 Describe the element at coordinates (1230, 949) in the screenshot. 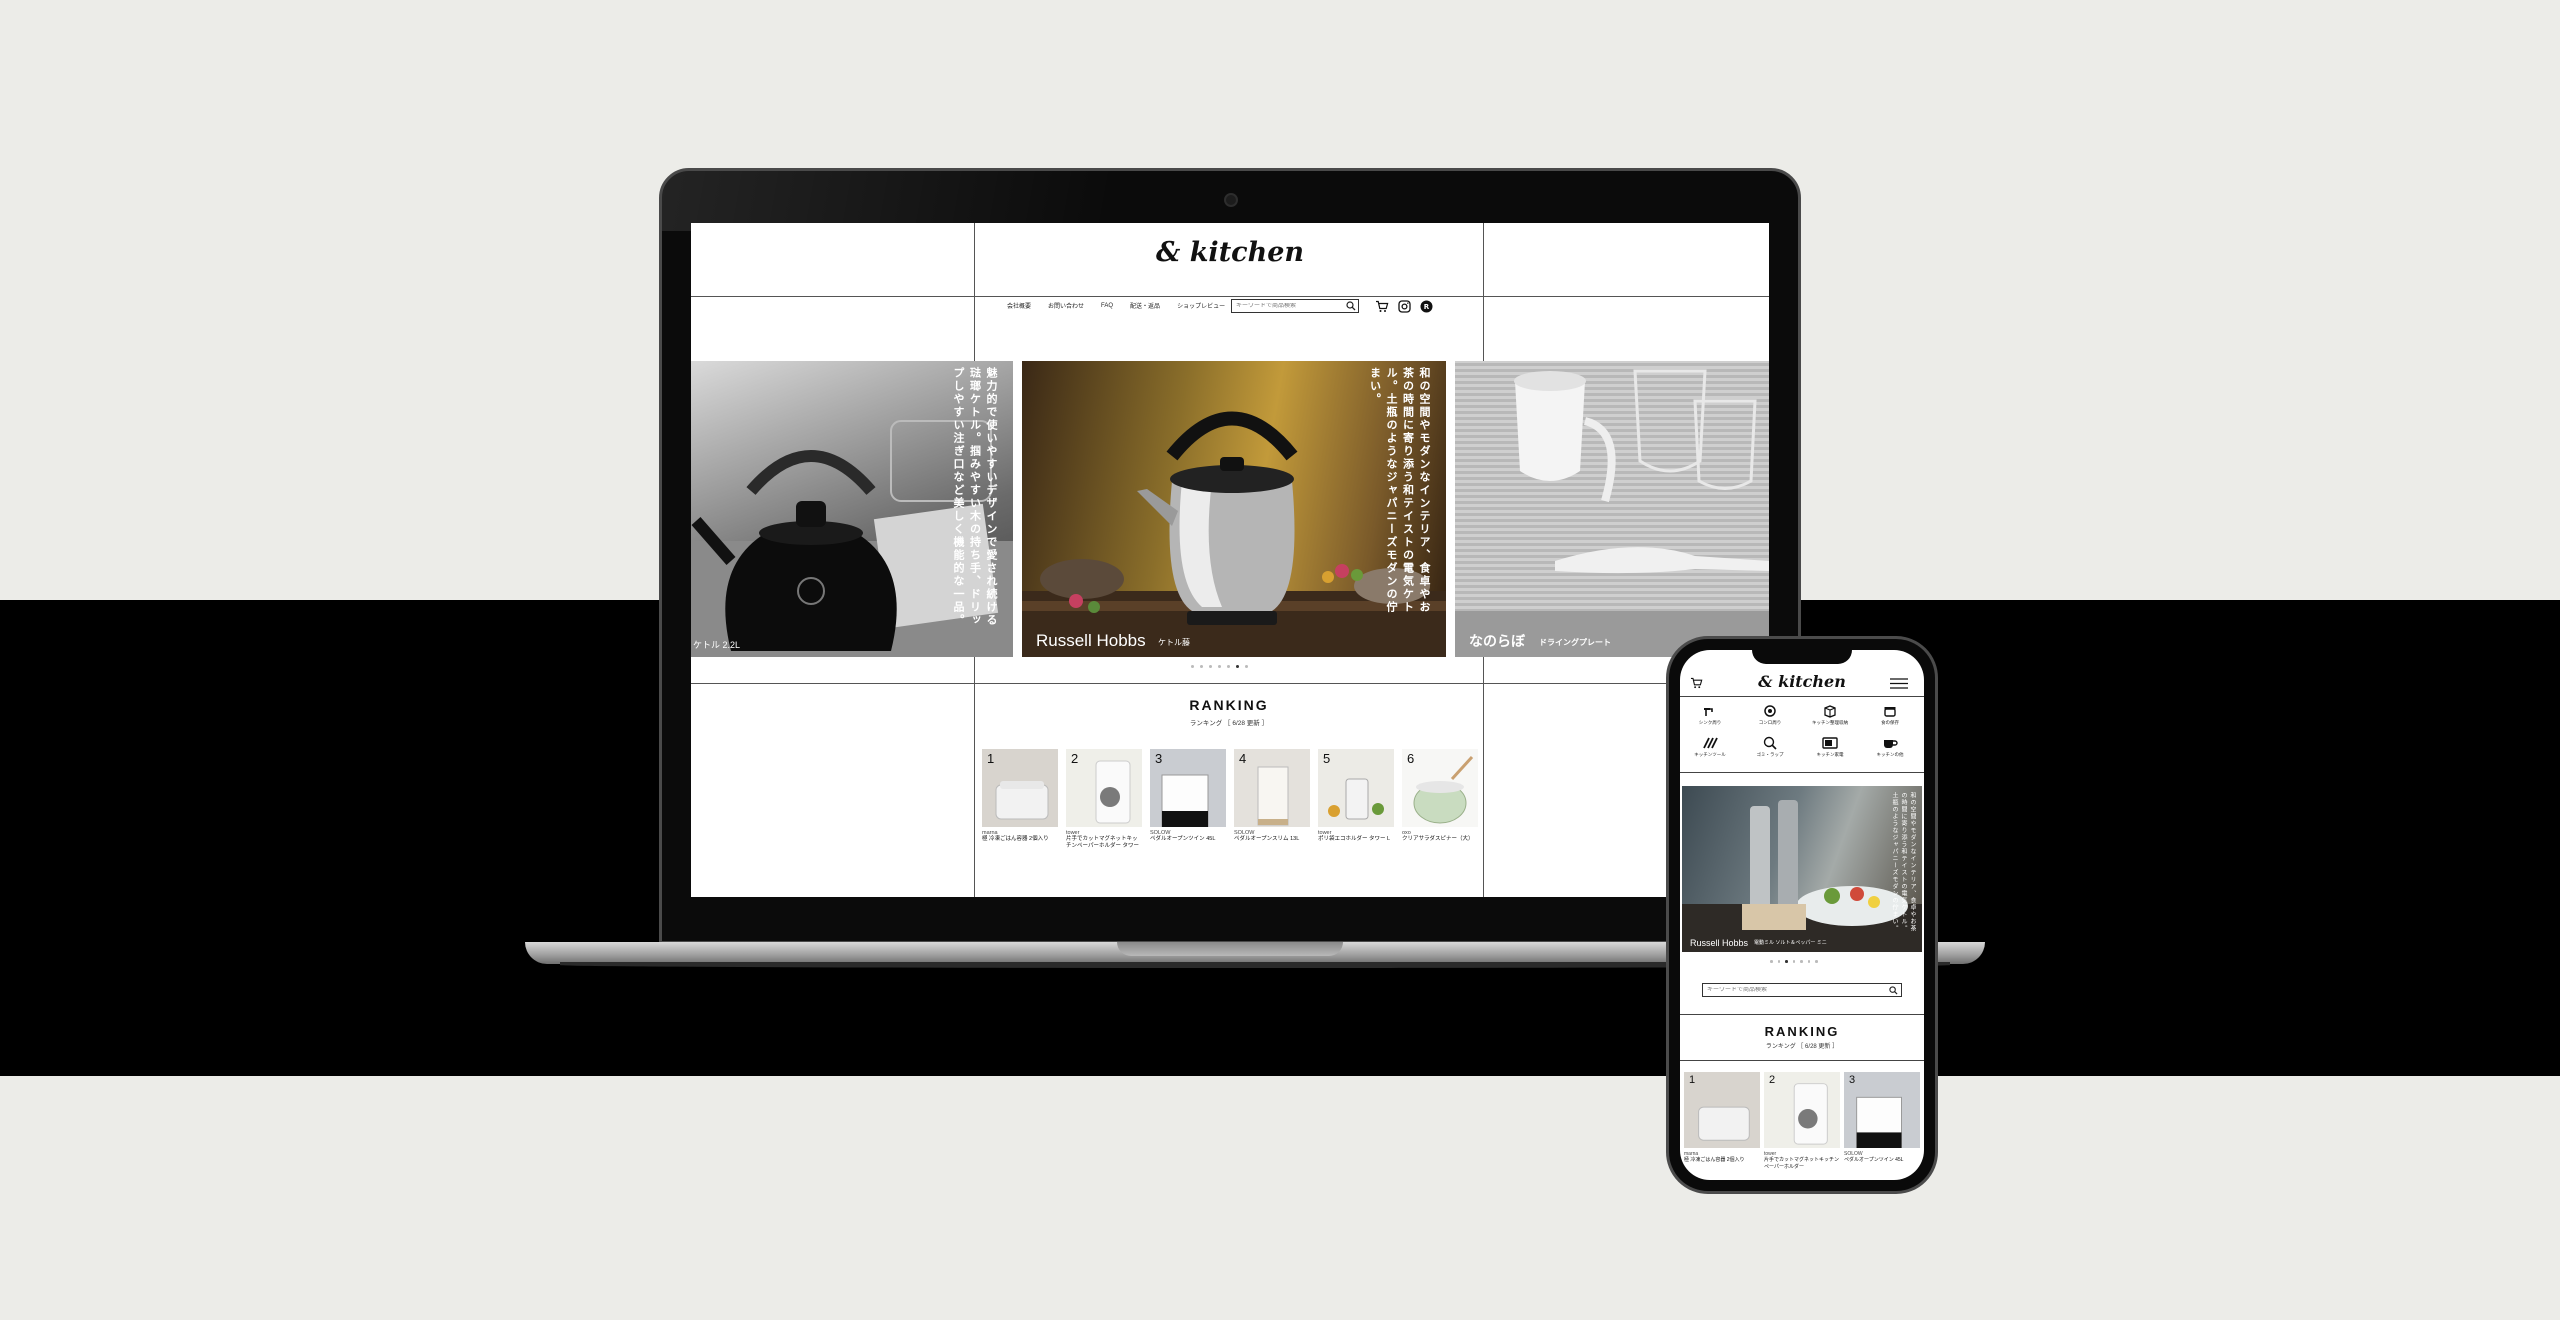

I see `laptop-hinge-notch` at that location.